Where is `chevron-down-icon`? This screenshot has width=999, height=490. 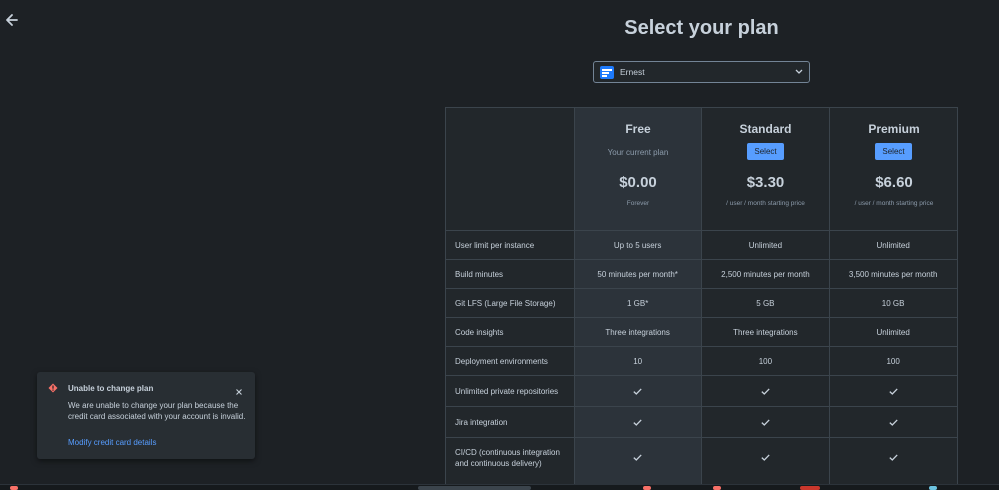
chevron-down-icon is located at coordinates (799, 71).